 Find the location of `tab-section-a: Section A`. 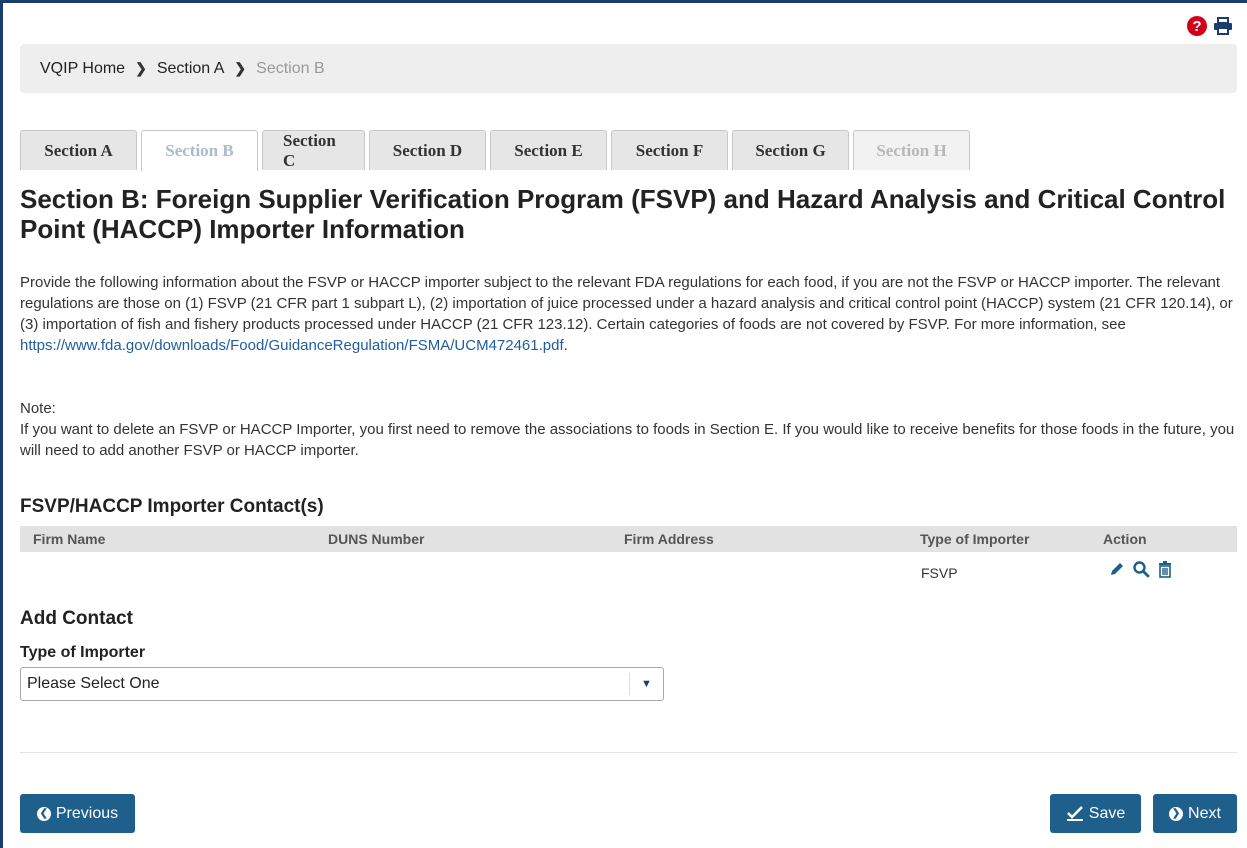

tab-section-a: Section A is located at coordinates (78, 150).